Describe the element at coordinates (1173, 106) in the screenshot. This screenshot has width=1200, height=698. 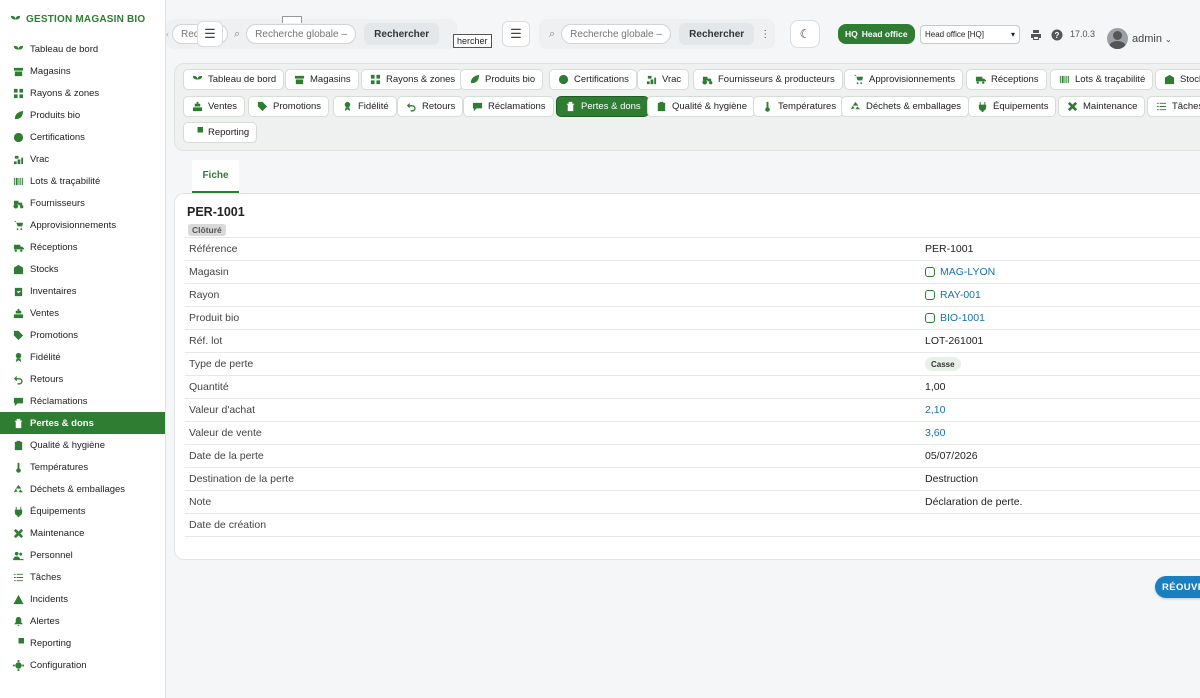
I see `module-tab-taches: Tâches` at that location.